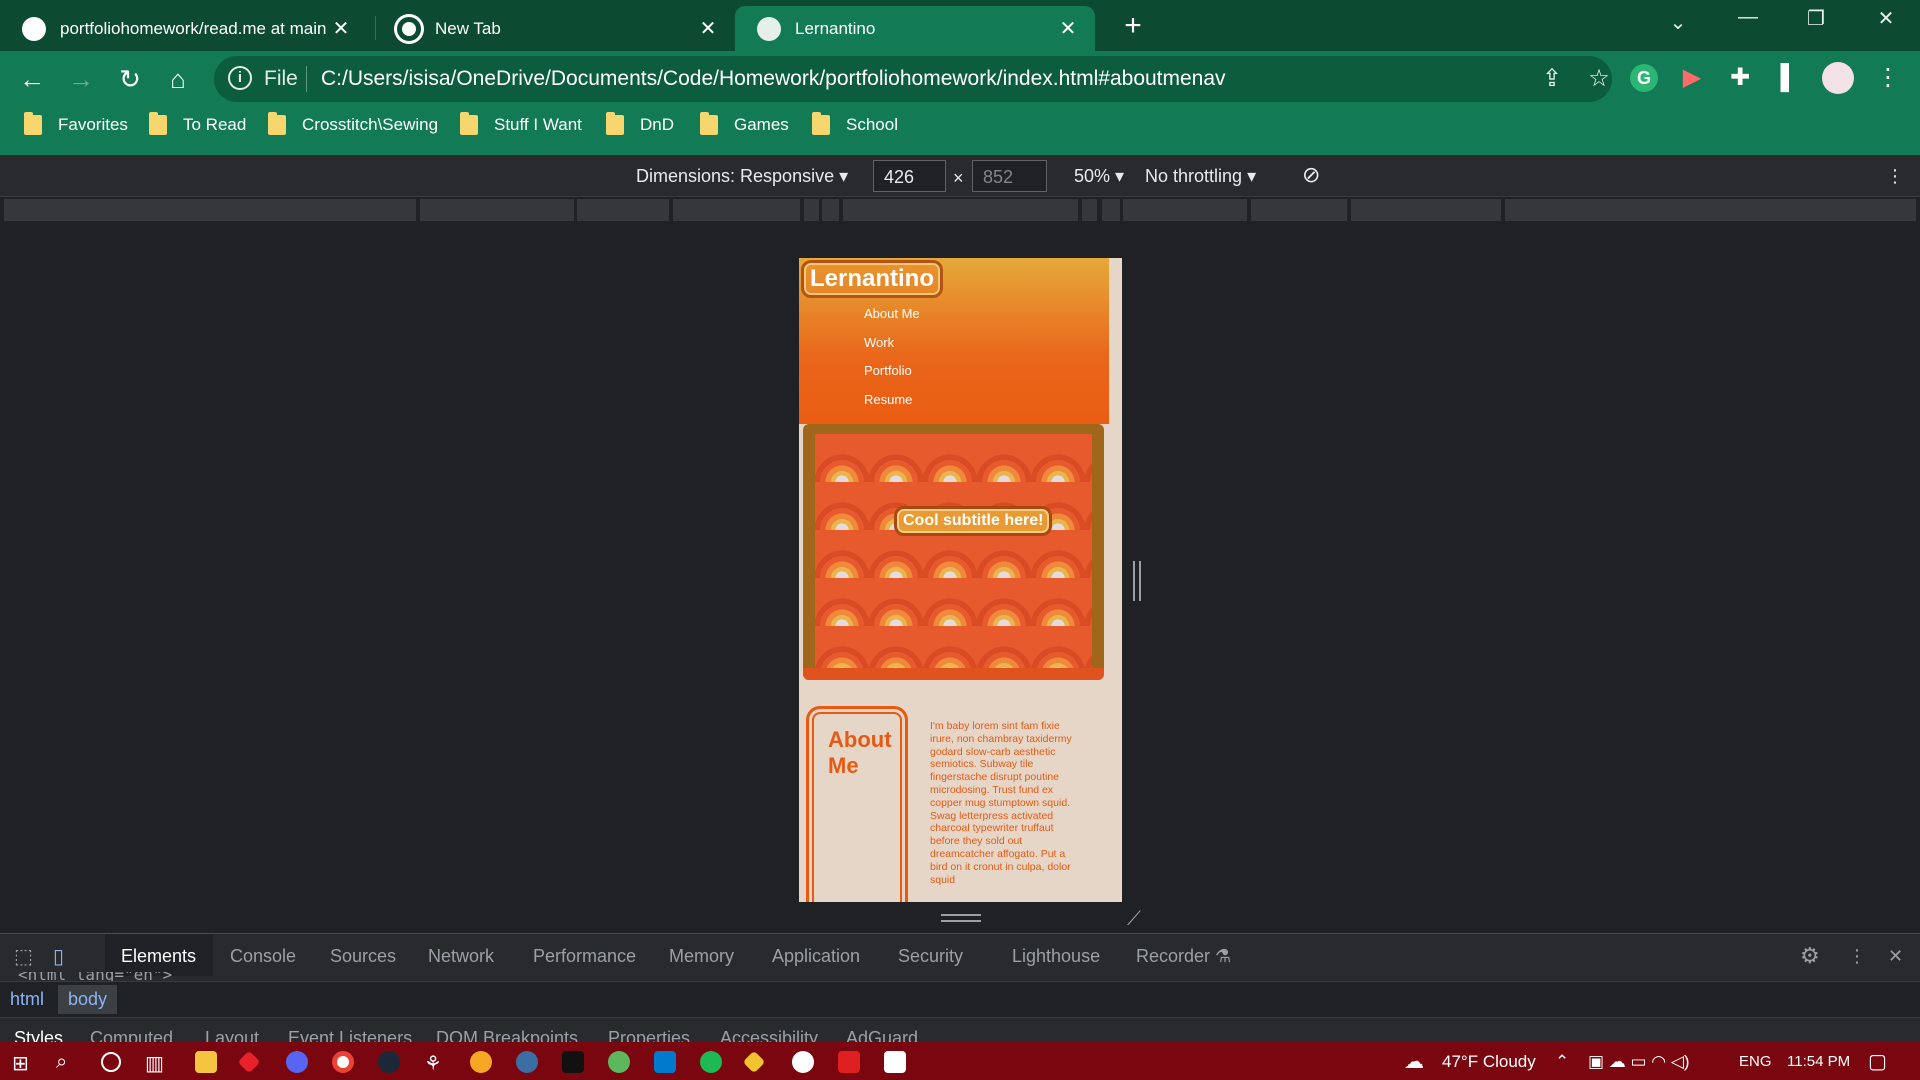 The width and height of the screenshot is (1920, 1080). I want to click on bookmark-folder-school: School, so click(855, 123).